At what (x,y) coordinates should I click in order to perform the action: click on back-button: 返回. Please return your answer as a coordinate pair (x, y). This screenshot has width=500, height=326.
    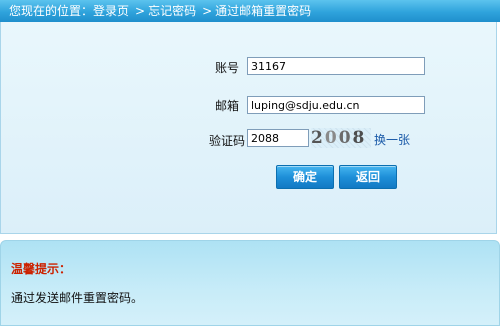
    Looking at the image, I should click on (368, 177).